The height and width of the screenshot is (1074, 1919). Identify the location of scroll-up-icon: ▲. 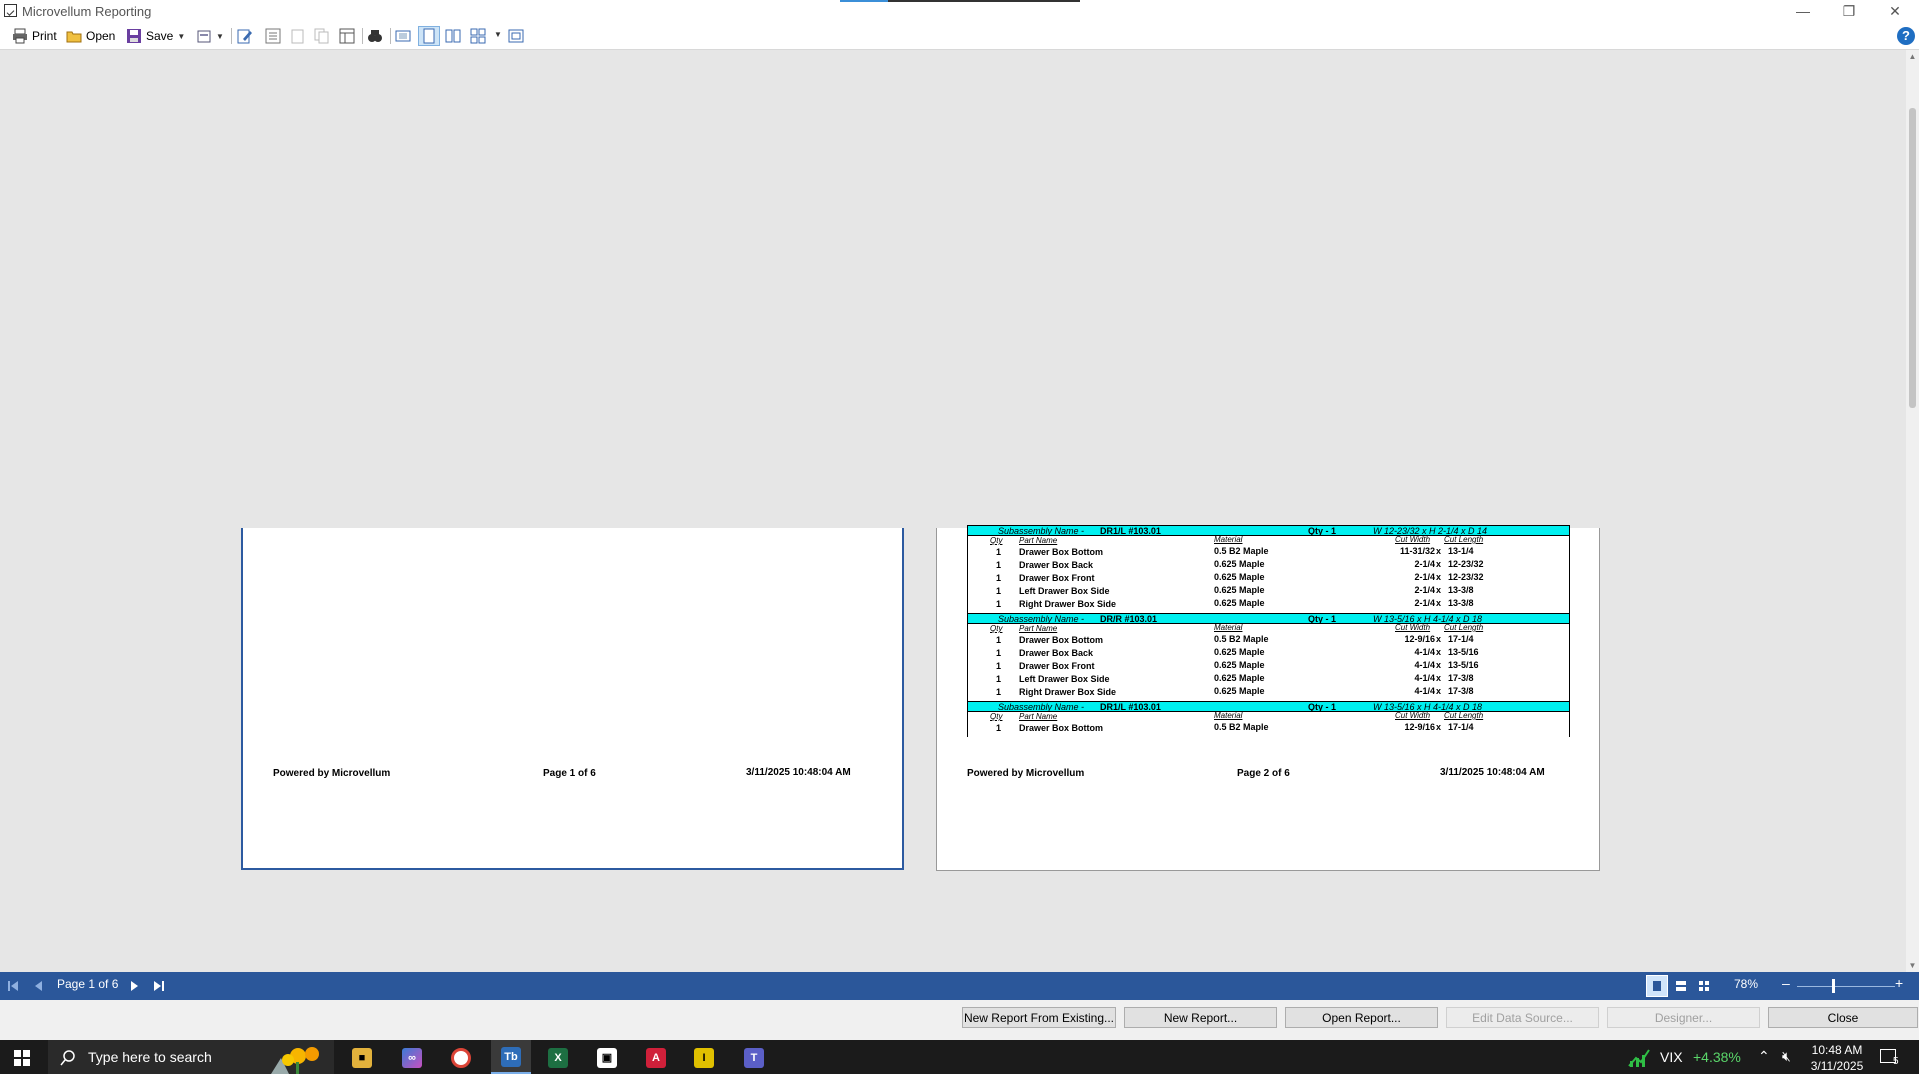
(1912, 56).